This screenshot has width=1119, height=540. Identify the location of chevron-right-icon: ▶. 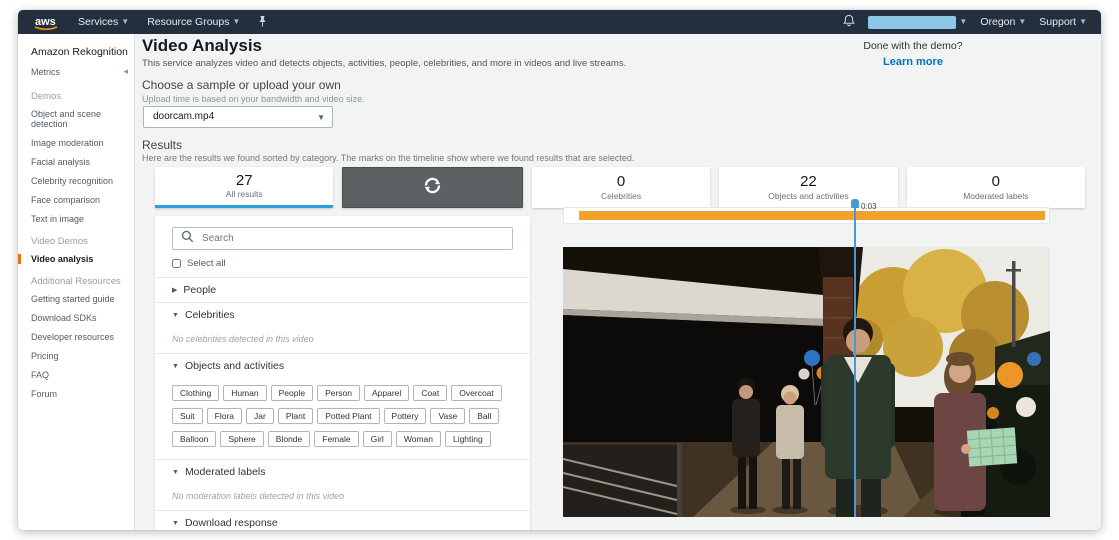
(175, 290).